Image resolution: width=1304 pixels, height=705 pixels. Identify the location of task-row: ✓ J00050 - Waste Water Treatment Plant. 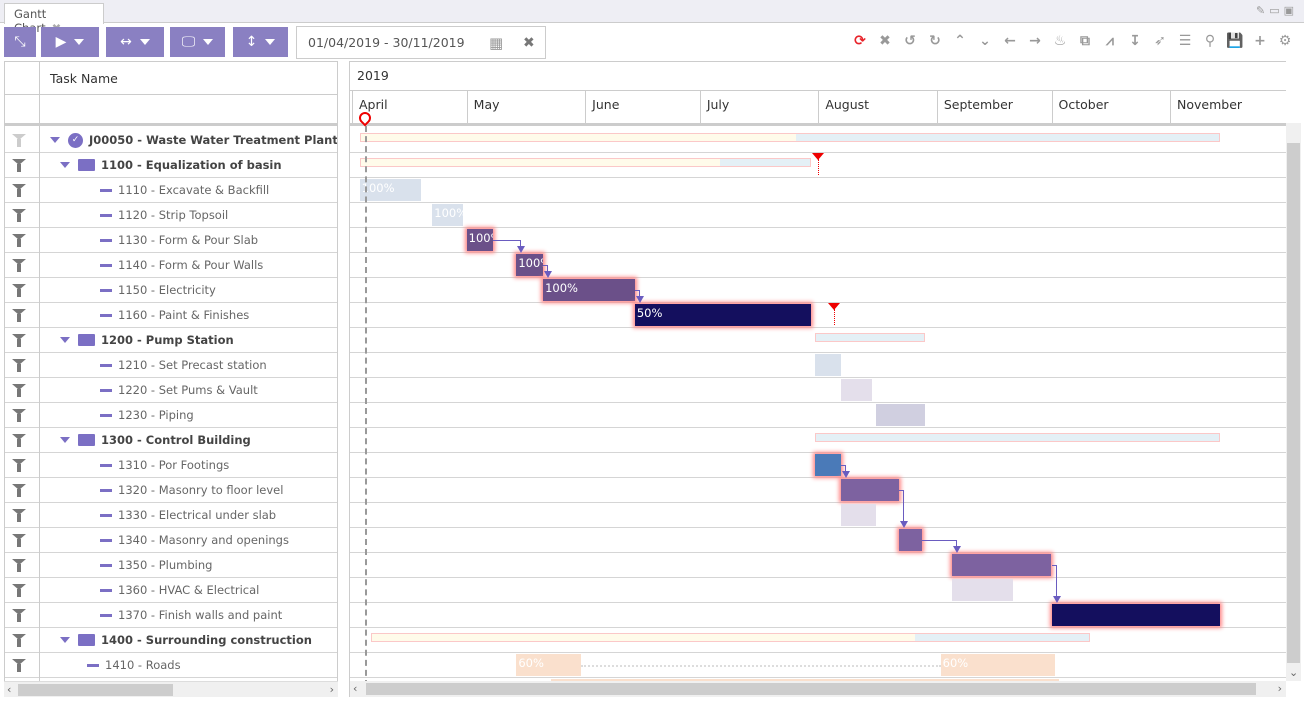
(171, 140).